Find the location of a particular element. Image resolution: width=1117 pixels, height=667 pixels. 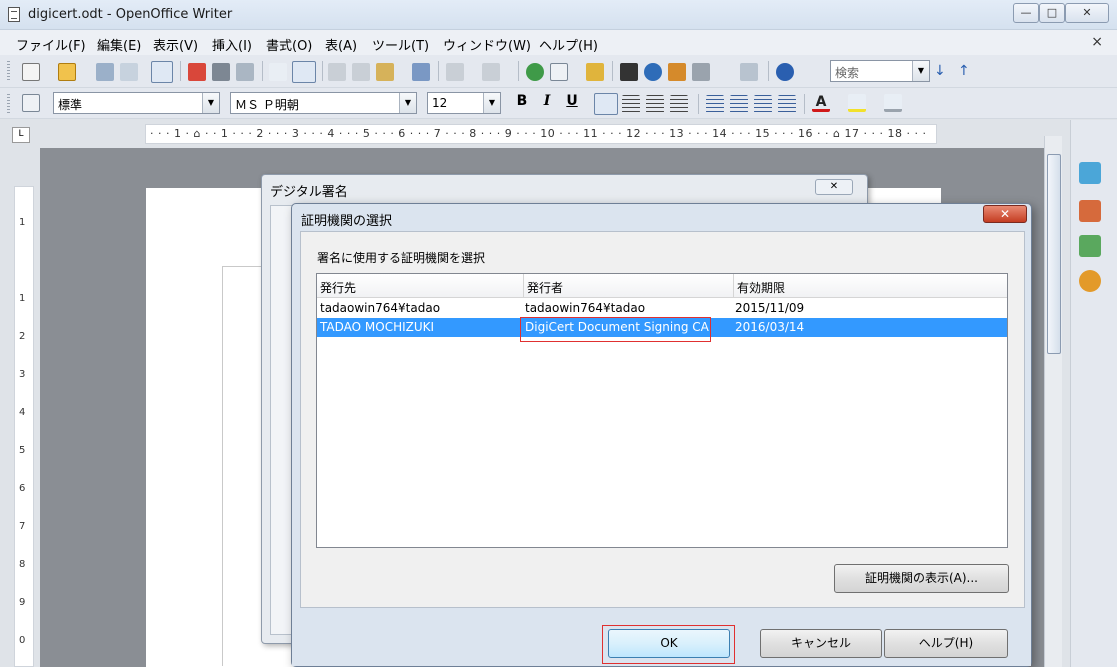

data-sources-icon is located at coordinates (701, 72).